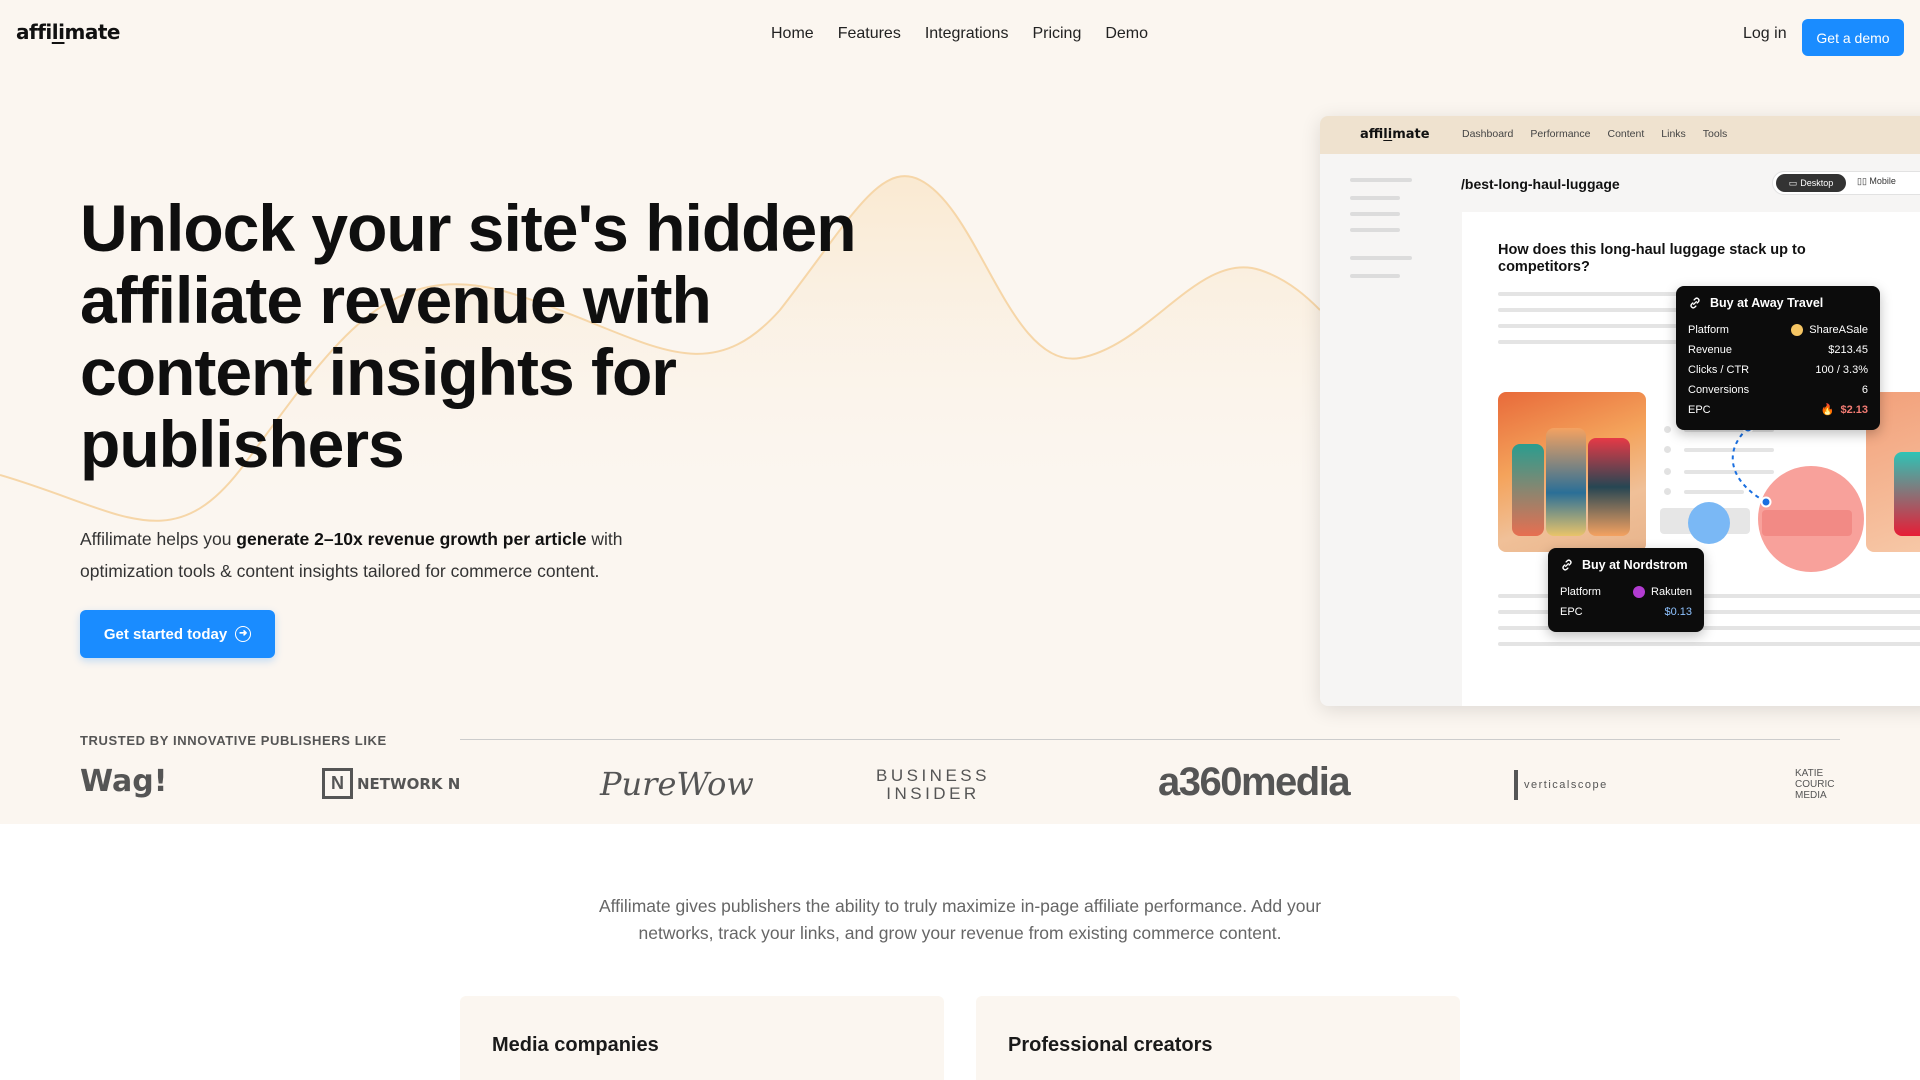 Image resolution: width=1920 pixels, height=1080 pixels. Describe the element at coordinates (1126, 34) in the screenshot. I see `nav-link-demo: Demo` at that location.